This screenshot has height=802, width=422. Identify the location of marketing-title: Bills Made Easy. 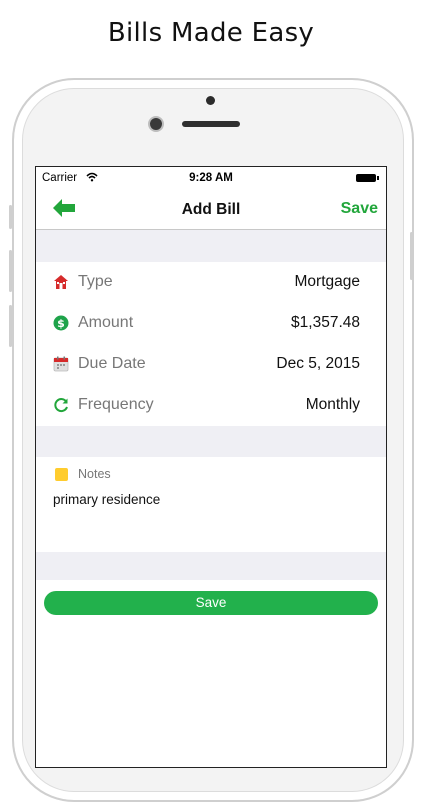
(211, 33).